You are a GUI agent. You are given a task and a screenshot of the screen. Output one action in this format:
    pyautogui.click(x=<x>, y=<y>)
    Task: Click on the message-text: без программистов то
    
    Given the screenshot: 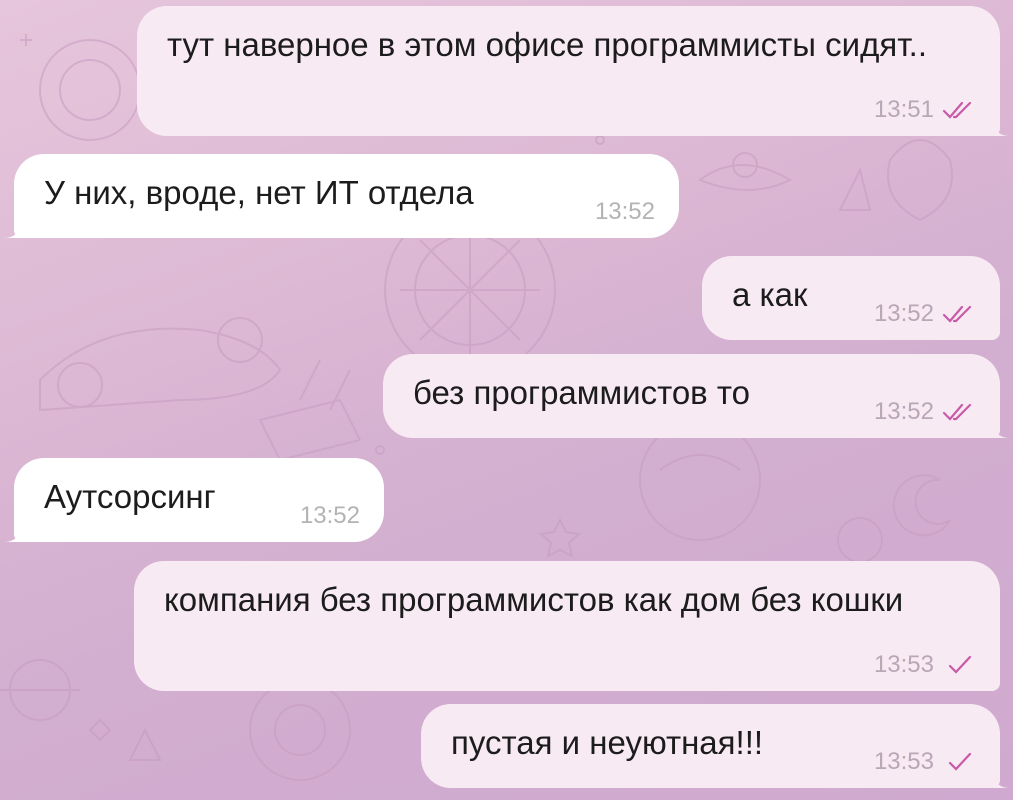 What is the action you would take?
    pyautogui.click(x=581, y=392)
    